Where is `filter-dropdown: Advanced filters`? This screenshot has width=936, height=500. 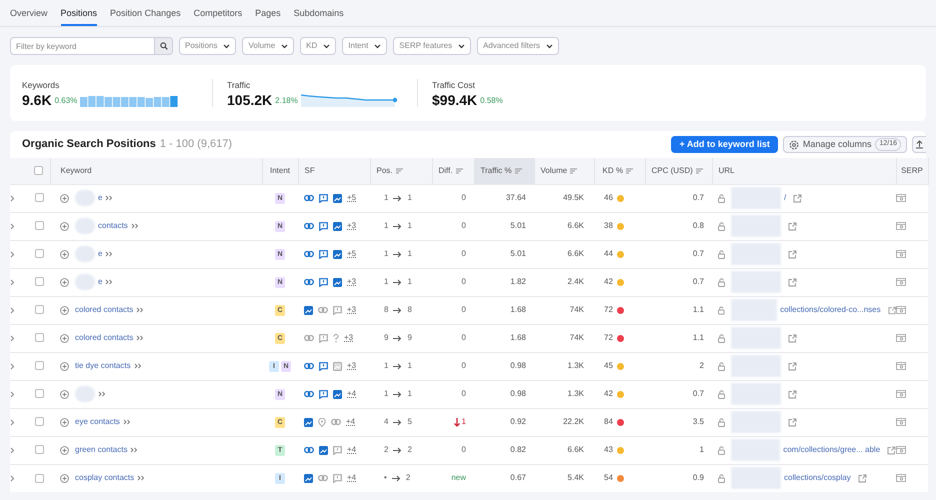 filter-dropdown: Advanced filters is located at coordinates (518, 46).